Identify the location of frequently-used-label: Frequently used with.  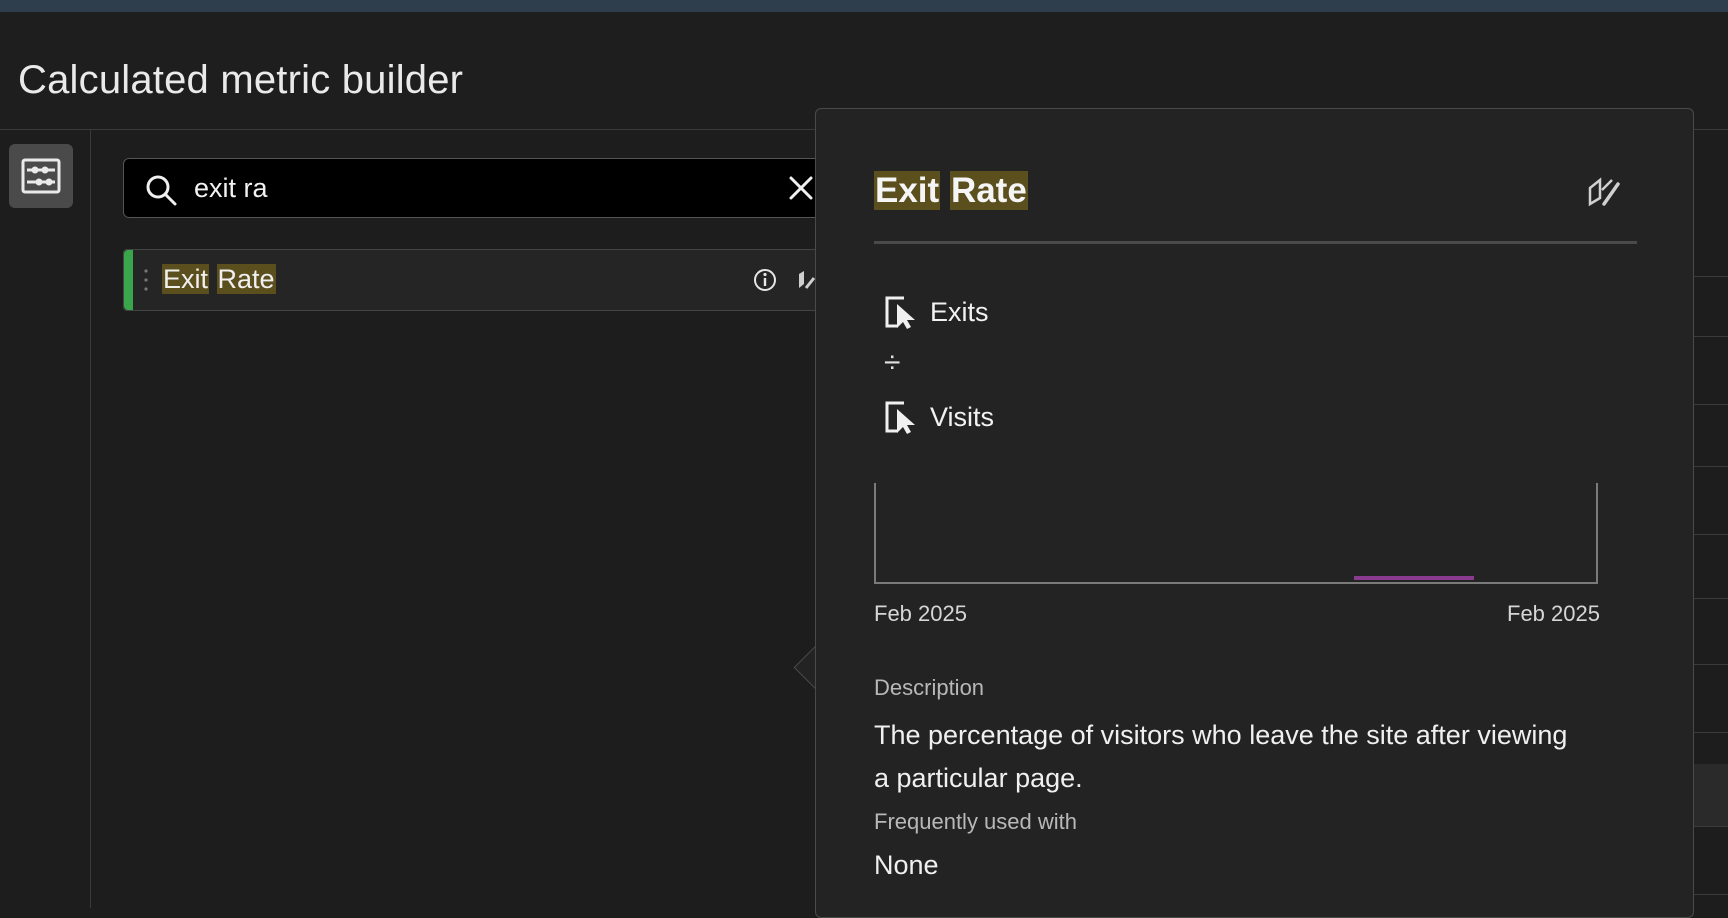
(975, 821).